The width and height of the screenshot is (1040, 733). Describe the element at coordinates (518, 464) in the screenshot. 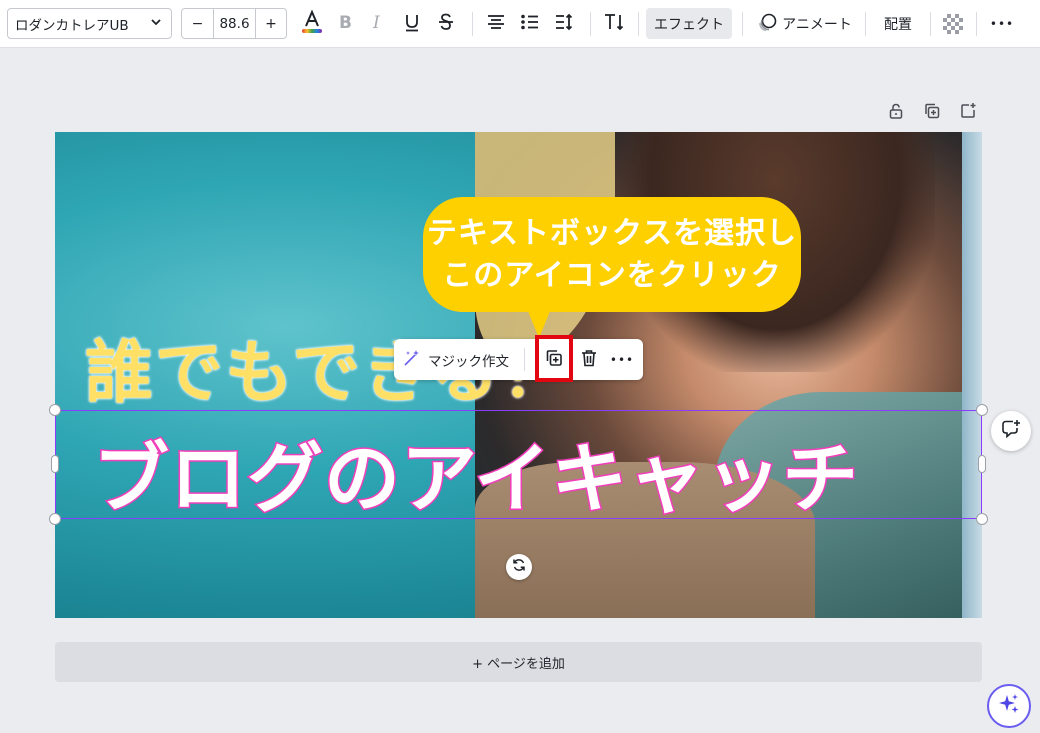

I see `text-selection-box` at that location.